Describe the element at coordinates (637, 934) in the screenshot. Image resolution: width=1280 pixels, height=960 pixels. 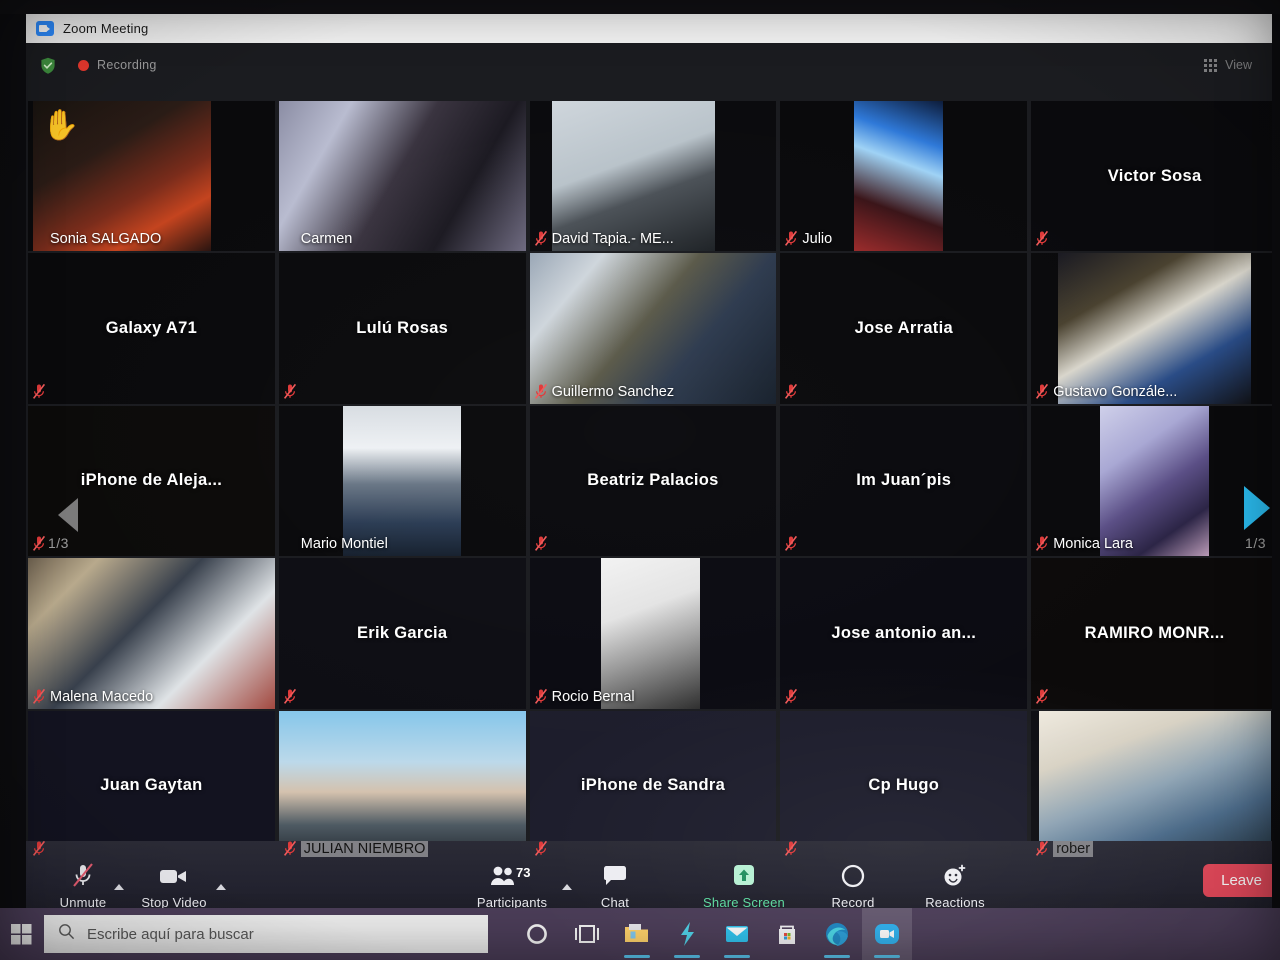
I see `file-explorer-icon` at that location.